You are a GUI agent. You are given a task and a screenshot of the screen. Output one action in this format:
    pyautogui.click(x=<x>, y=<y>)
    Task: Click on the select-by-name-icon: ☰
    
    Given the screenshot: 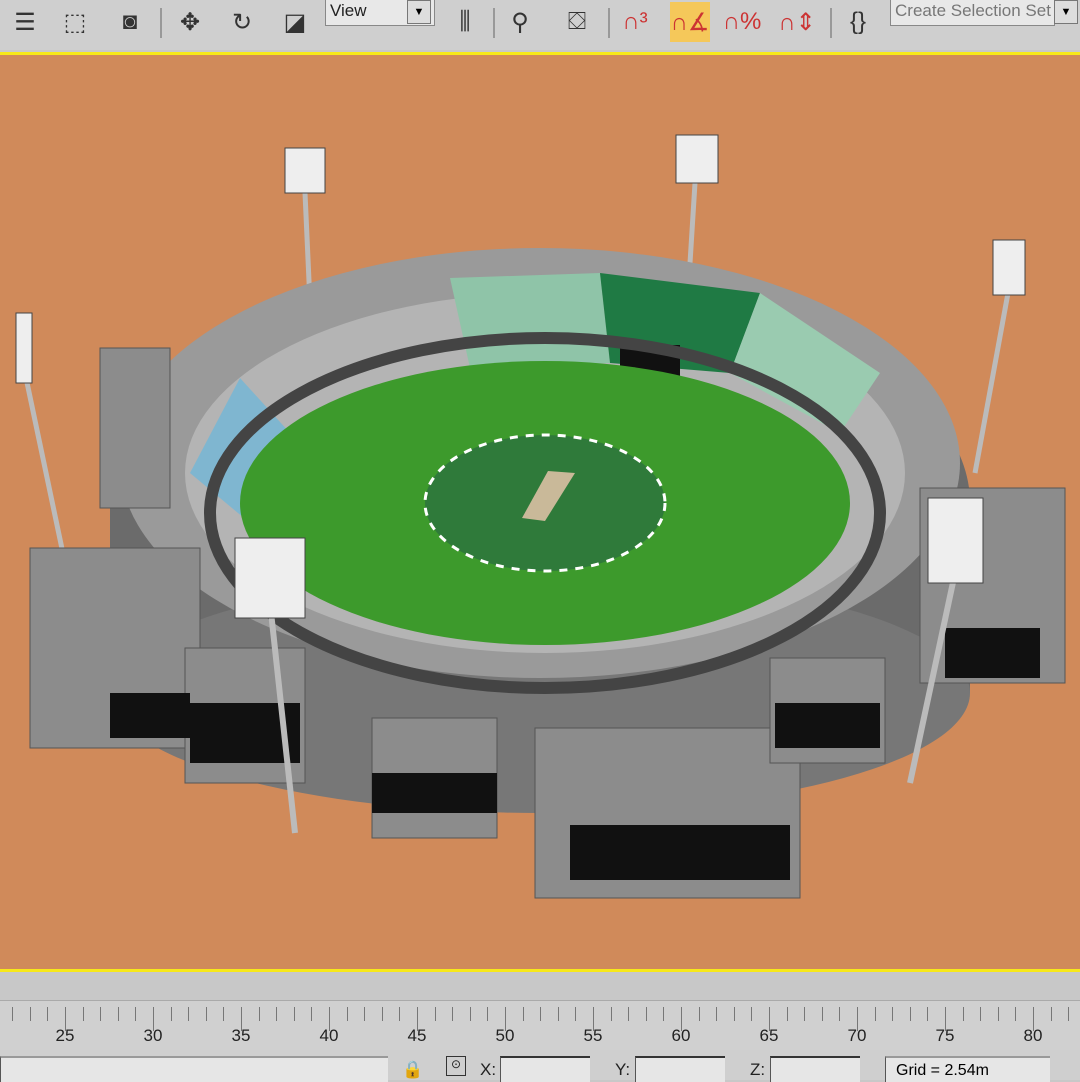 What is the action you would take?
    pyautogui.click(x=25, y=22)
    